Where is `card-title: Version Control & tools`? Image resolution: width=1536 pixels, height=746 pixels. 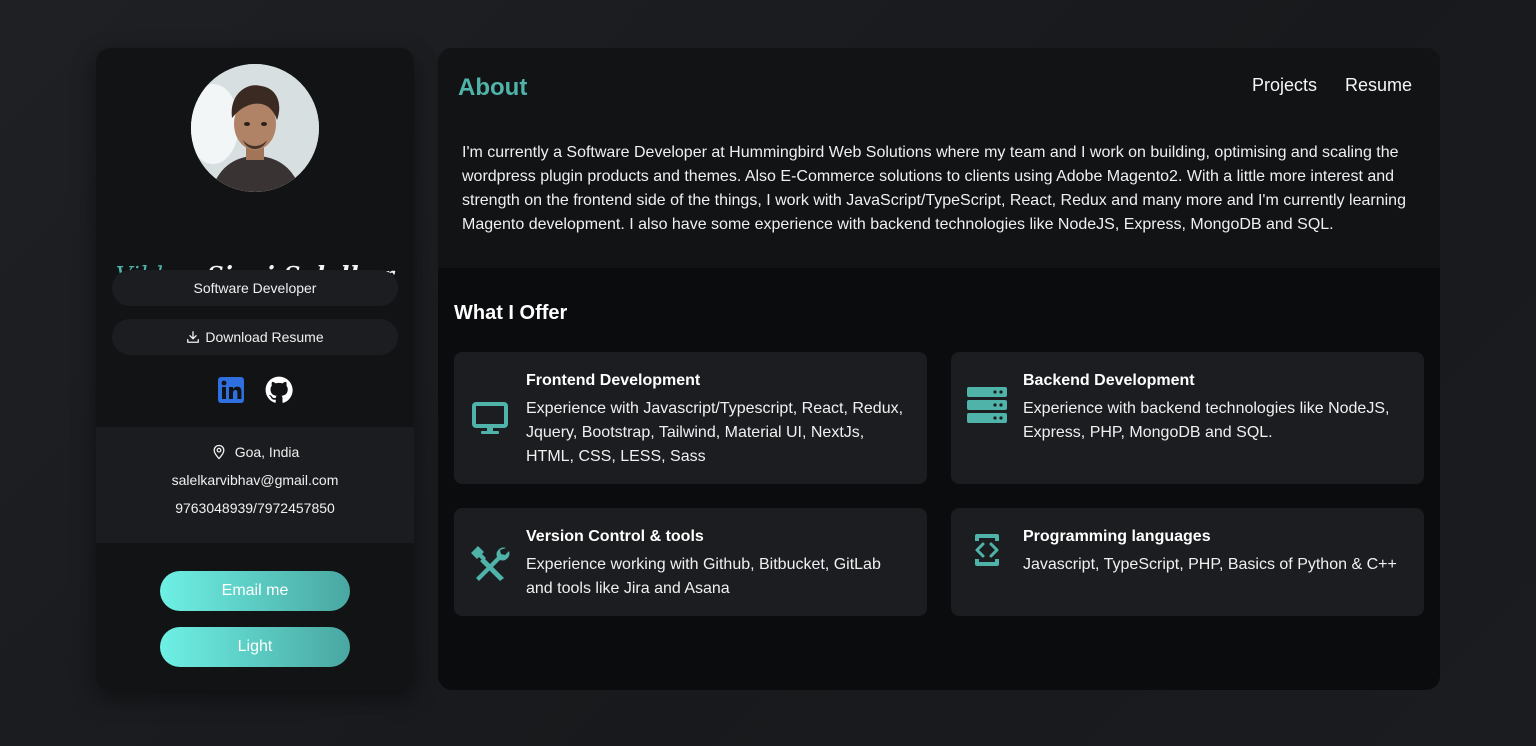
card-title: Version Control & tools is located at coordinates (615, 536).